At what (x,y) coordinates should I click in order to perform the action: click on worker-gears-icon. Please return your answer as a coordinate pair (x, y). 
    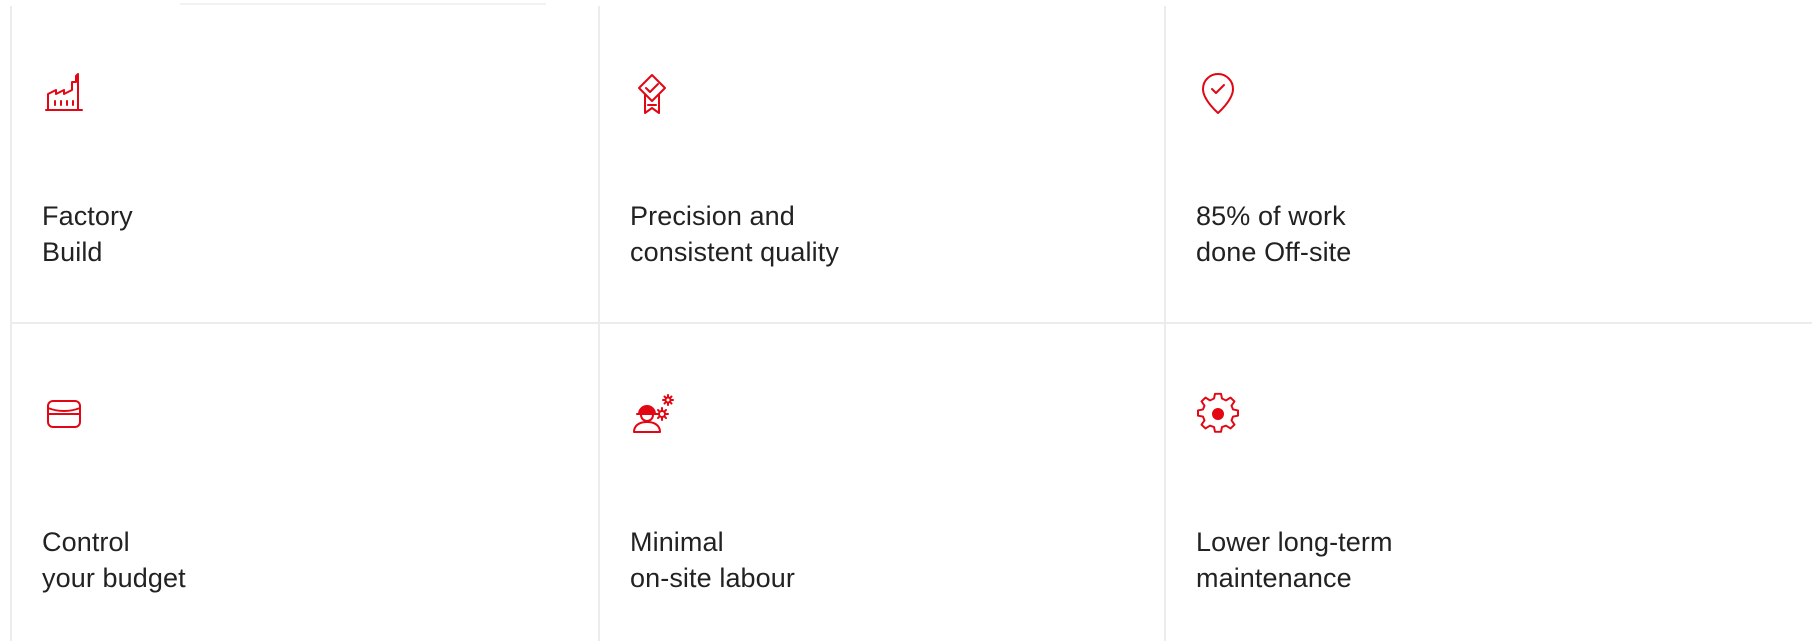
    Looking at the image, I should click on (652, 414).